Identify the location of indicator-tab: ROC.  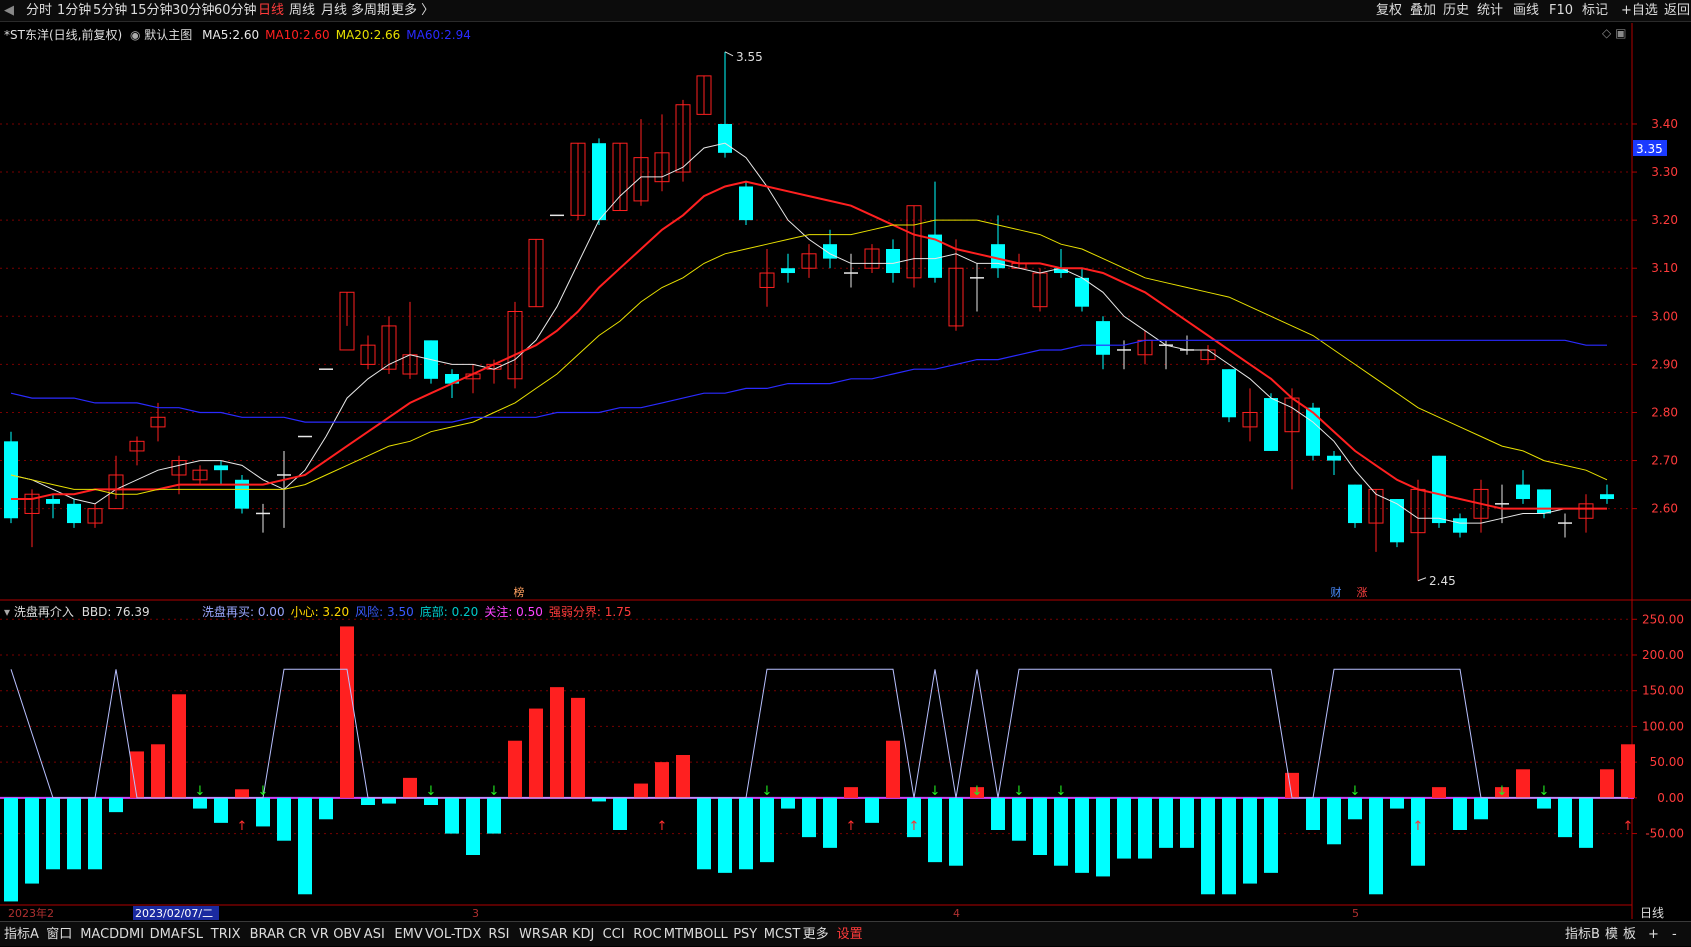
(647, 934).